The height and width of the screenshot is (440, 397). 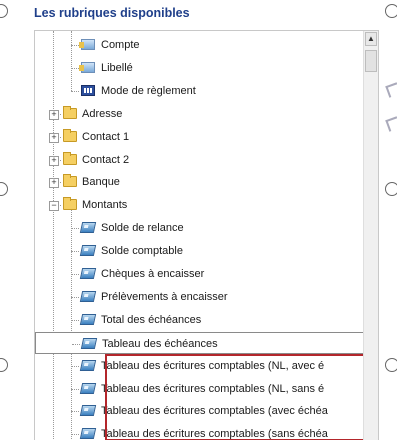 I want to click on tree-item-label: Mode de règlement, so click(x=148, y=90).